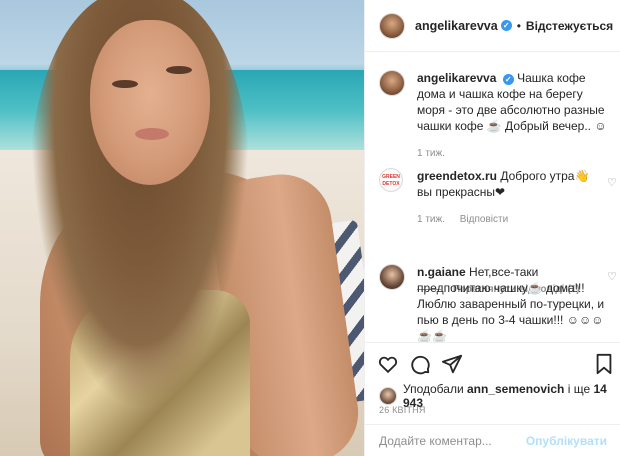 This screenshot has width=620, height=456. Describe the element at coordinates (492, 362) in the screenshot. I see `post-actions` at that location.